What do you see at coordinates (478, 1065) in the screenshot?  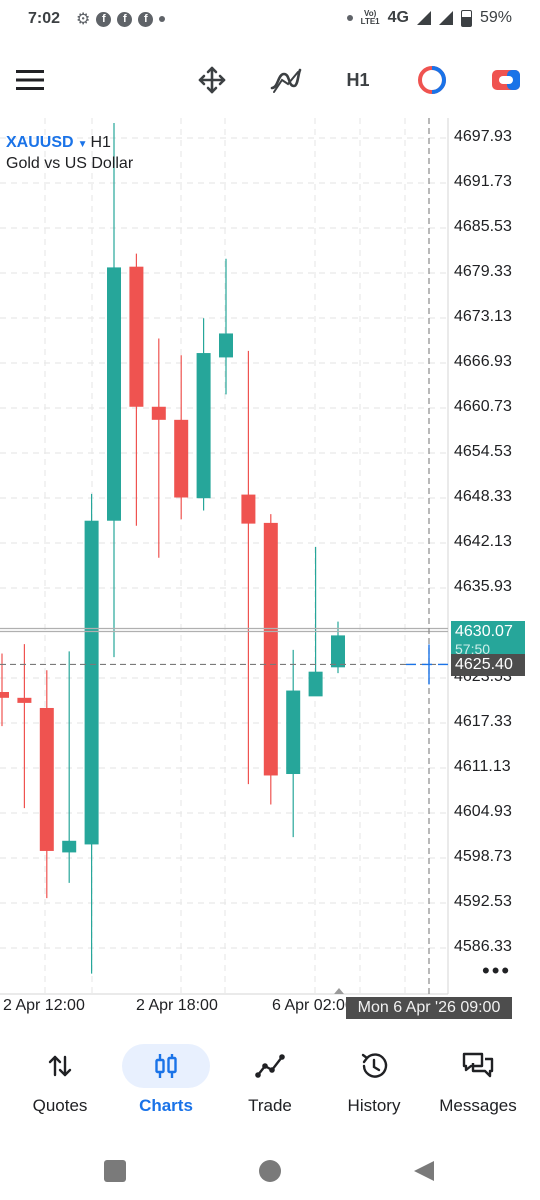 I see `messages-chat-icon` at bounding box center [478, 1065].